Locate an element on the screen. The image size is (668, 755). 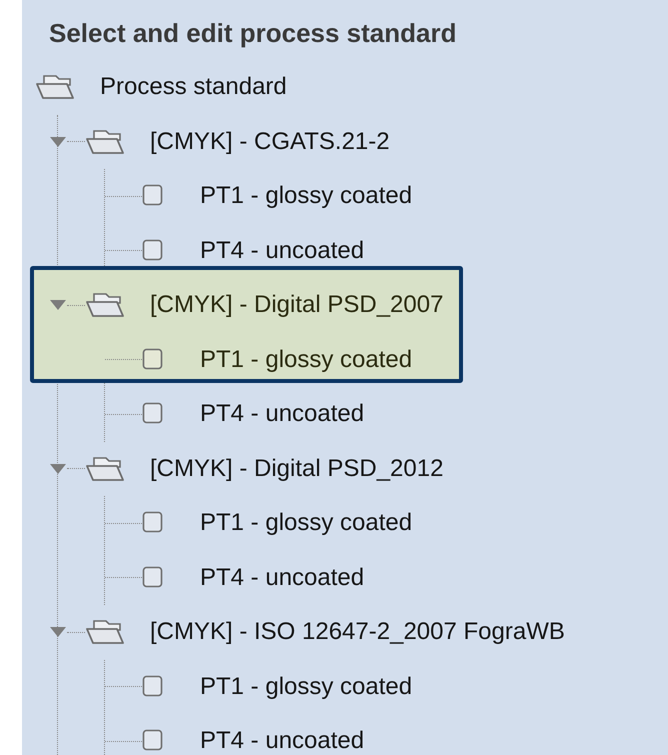
tree-item-label: Process standard is located at coordinates (193, 87).